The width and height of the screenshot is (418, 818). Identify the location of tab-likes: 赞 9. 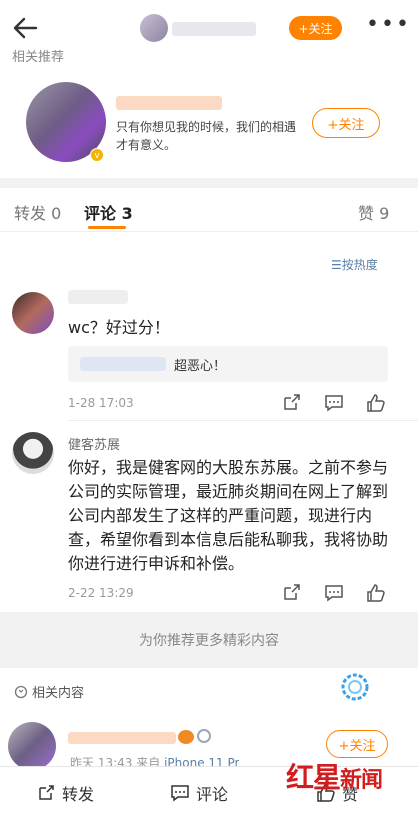
(373, 212).